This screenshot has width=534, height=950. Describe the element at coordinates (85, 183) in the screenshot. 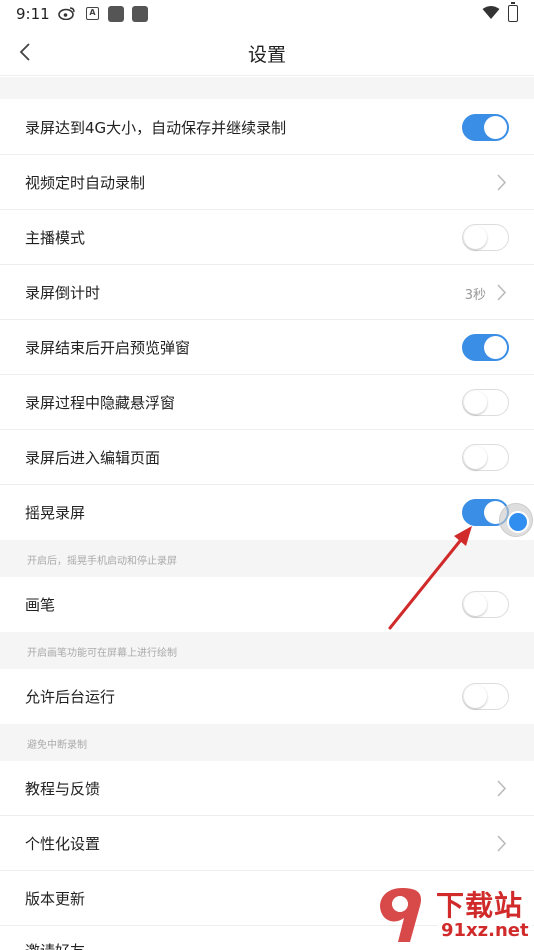

I see `setting-label: 视频定时自动录制` at that location.